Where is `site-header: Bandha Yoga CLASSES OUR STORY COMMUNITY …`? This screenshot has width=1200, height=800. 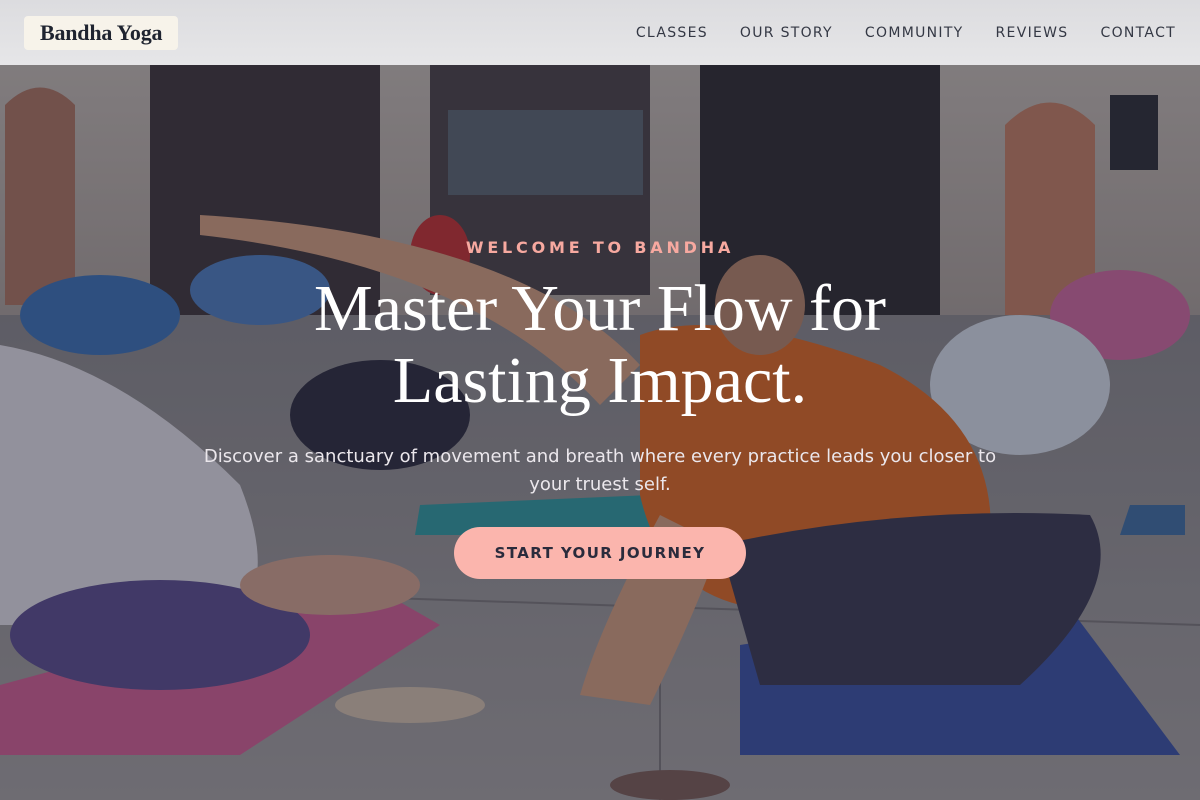
site-header: Bandha Yoga CLASSES OUR STORY COMMUNITY … is located at coordinates (600, 32).